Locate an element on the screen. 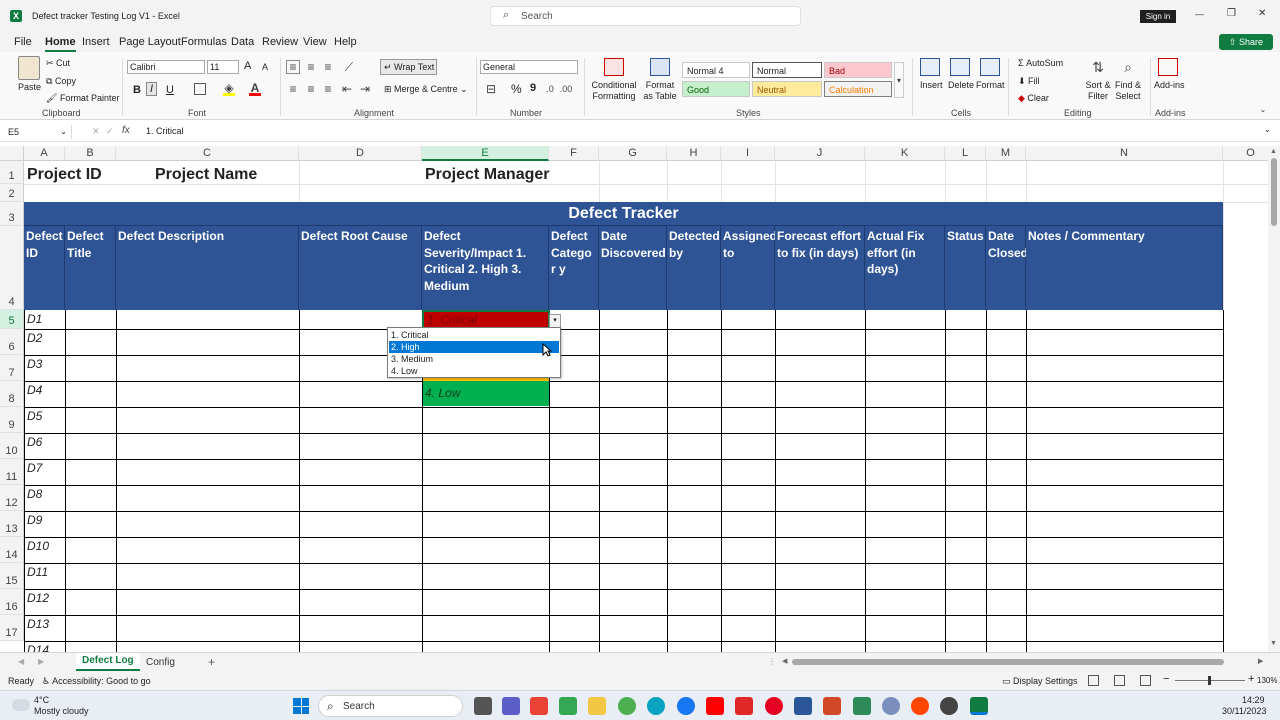 Image resolution: width=1280 pixels, height=720 pixels. col-header-n: N is located at coordinates (1124, 153).